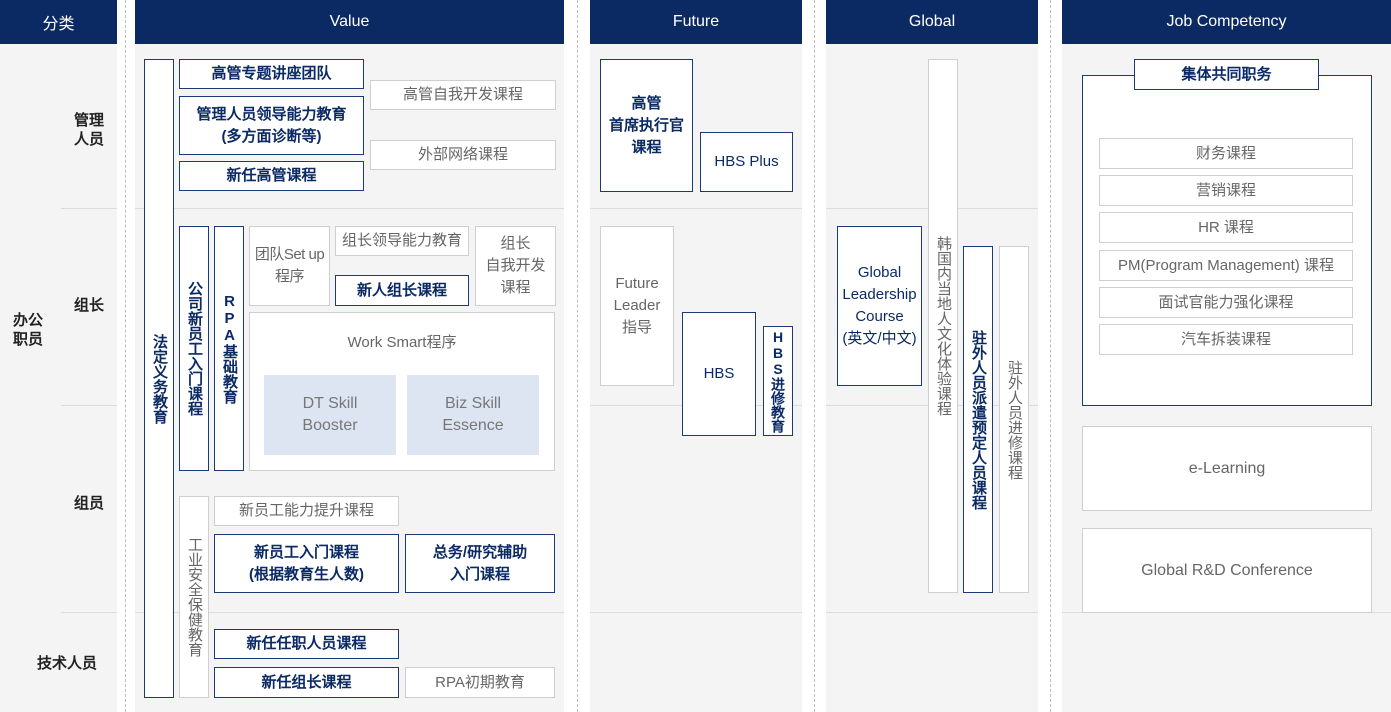 The width and height of the screenshot is (1391, 712). Describe the element at coordinates (402, 290) in the screenshot. I see `new-leader-box: 新人组长课程` at that location.